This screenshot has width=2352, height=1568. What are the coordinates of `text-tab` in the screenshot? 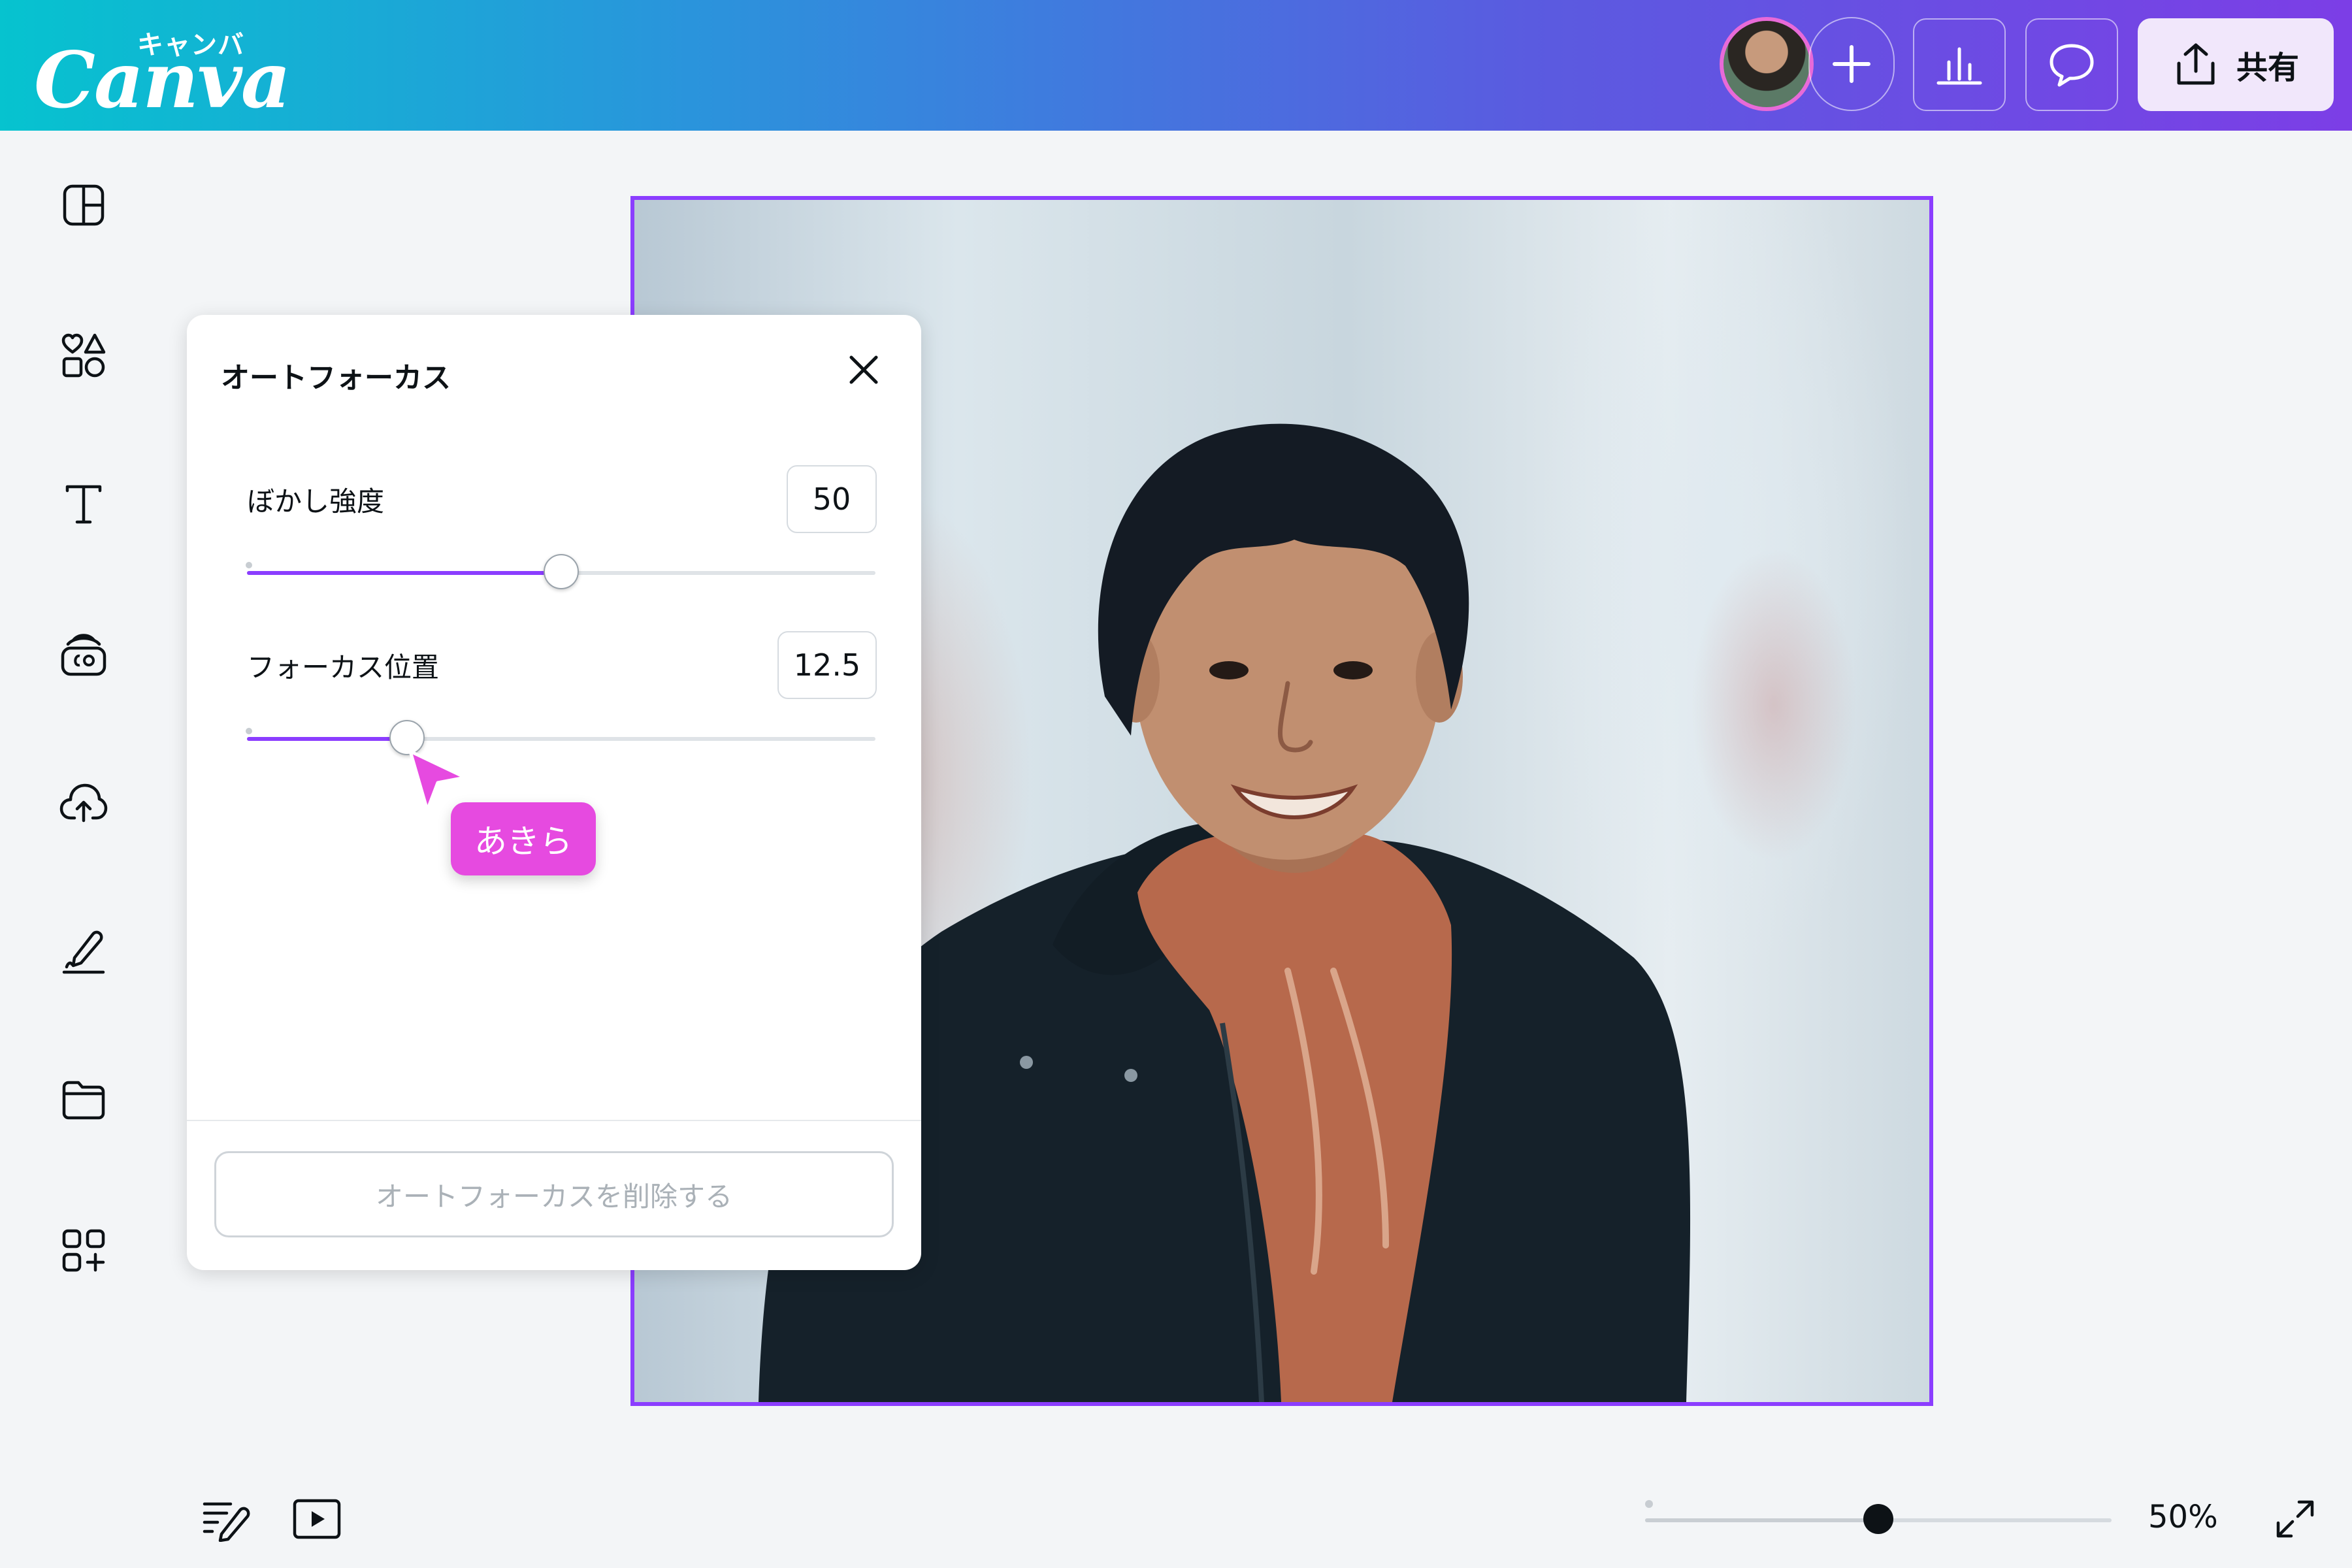 It's located at (84, 504).